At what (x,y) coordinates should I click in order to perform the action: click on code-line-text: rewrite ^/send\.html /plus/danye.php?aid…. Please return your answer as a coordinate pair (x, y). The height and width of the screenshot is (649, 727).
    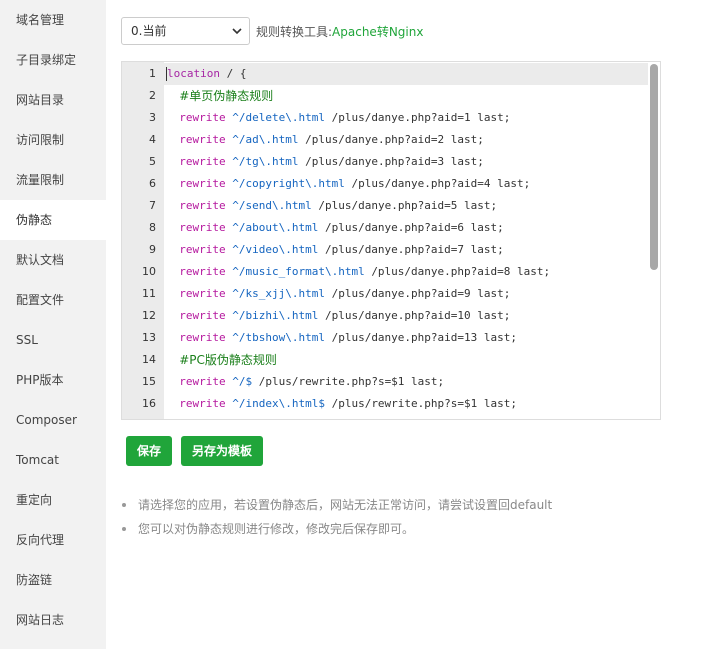
    Looking at the image, I should click on (338, 205).